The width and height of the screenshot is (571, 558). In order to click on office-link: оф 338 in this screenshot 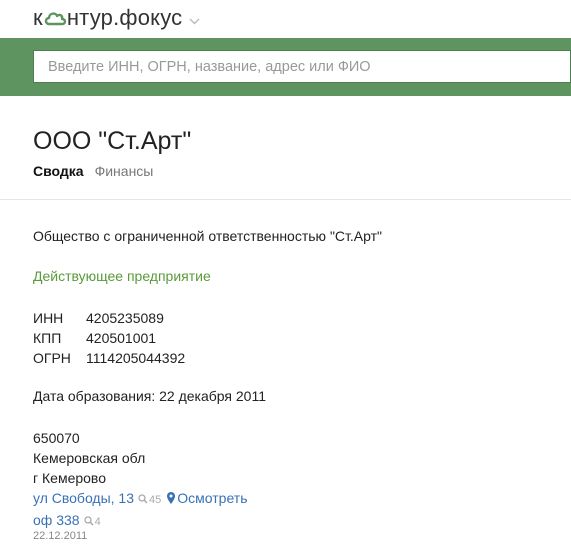, I will do `click(56, 520)`.